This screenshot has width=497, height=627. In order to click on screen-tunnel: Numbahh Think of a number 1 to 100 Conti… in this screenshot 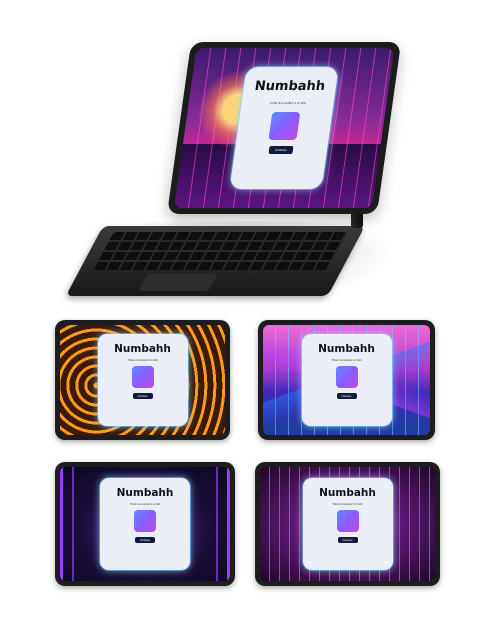, I will do `click(142, 380)`.